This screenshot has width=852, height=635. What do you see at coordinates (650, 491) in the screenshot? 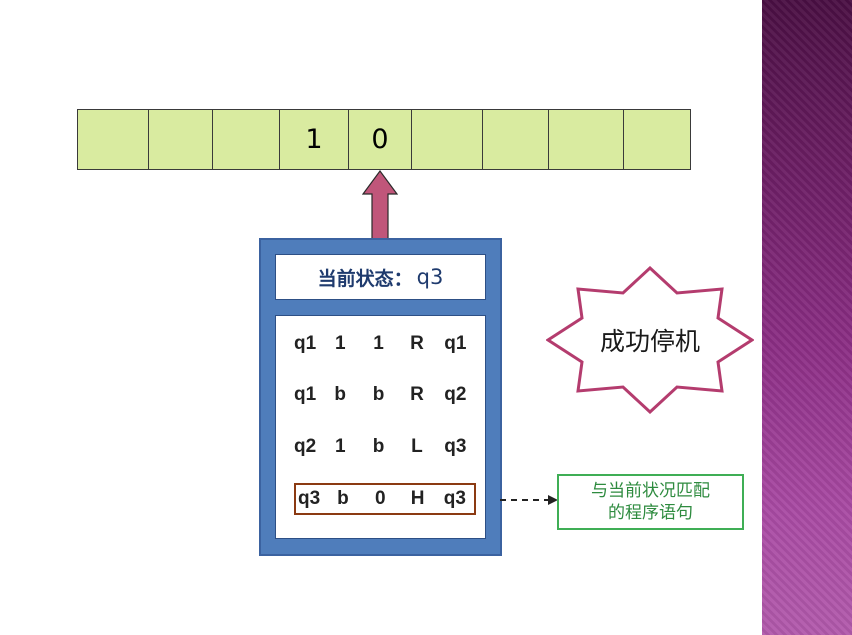
I see `note-line-1: 与当前状况匹配` at bounding box center [650, 491].